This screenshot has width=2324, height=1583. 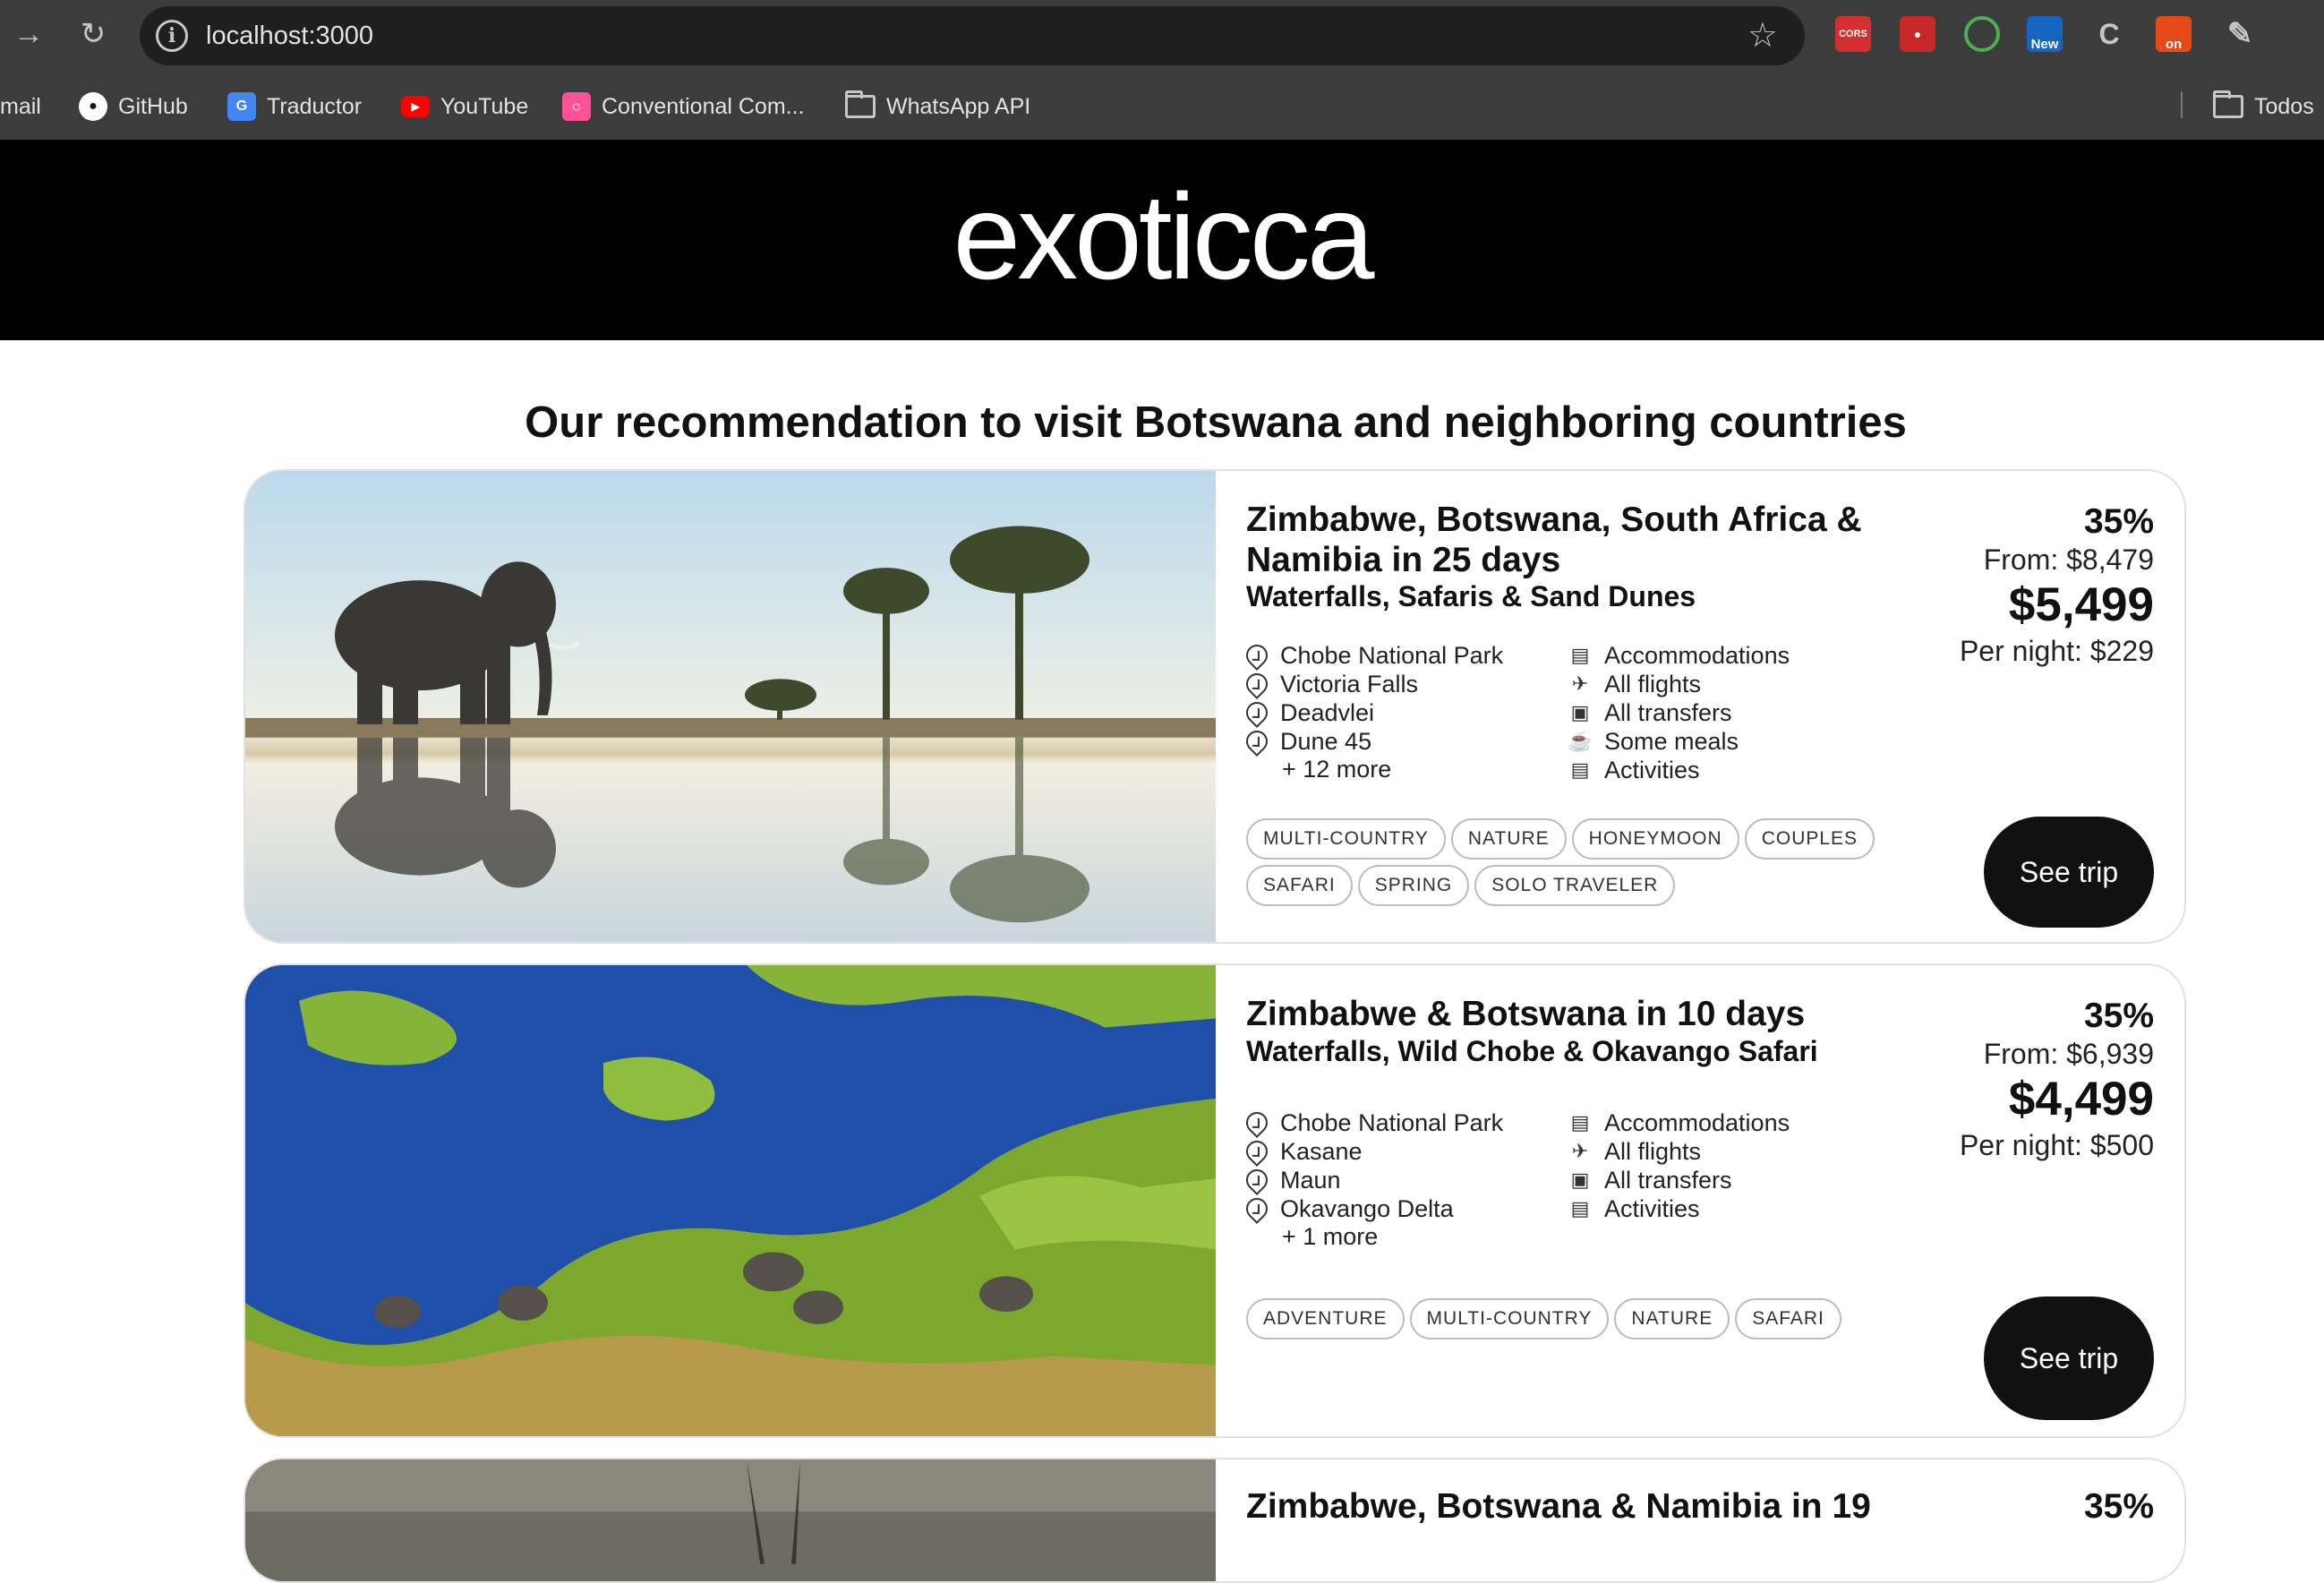 What do you see at coordinates (2240, 34) in the screenshot?
I see `extensions-puzzle-icon: ✎` at bounding box center [2240, 34].